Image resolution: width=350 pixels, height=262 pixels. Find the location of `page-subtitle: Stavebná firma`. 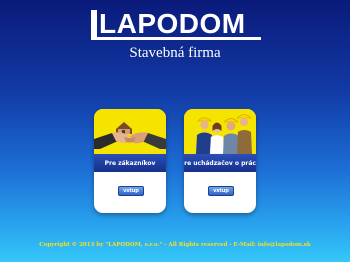

page-subtitle: Stavebná firma is located at coordinates (175, 53).